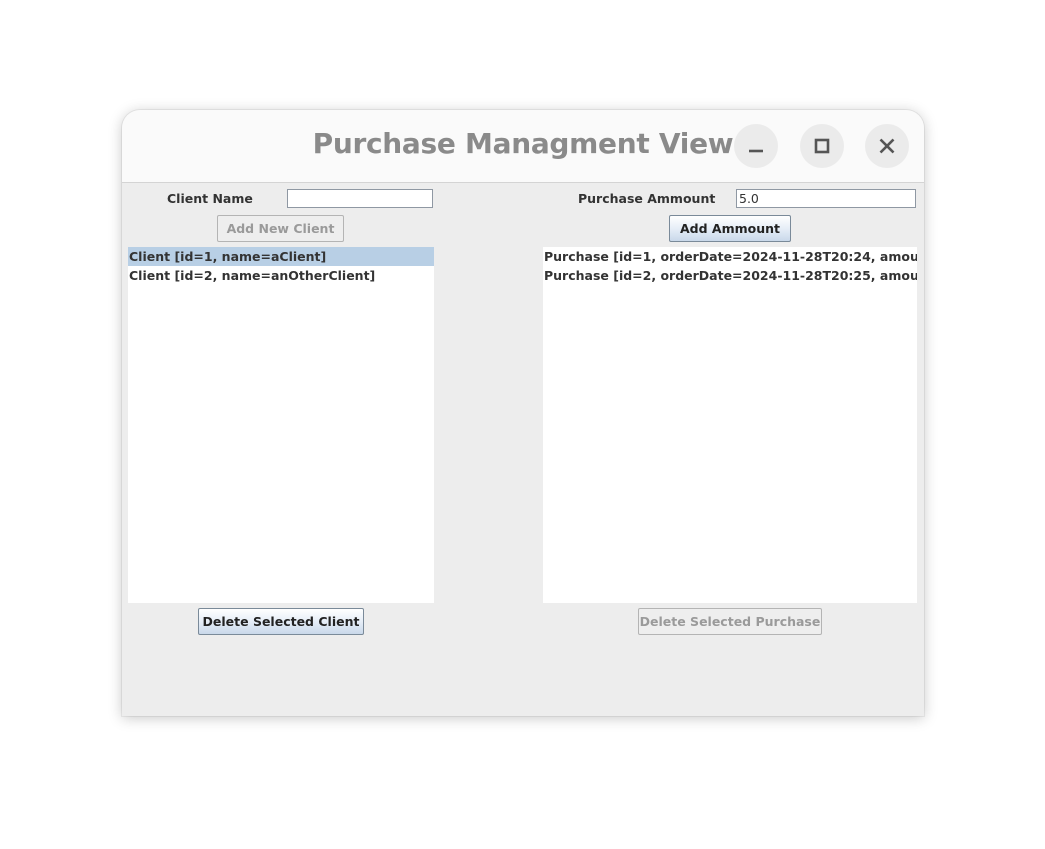  Describe the element at coordinates (647, 198) in the screenshot. I see `purchase-amount-label: Purchase Ammount` at that location.